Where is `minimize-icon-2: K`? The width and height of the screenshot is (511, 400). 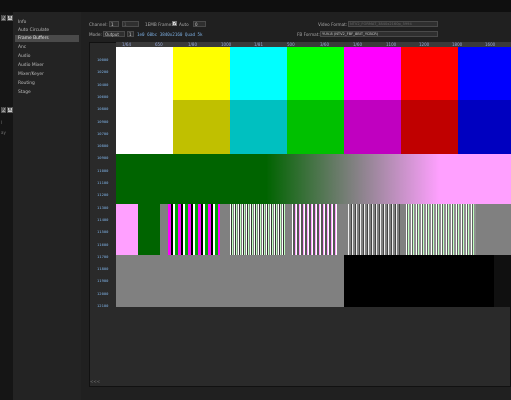 minimize-icon-2: K is located at coordinates (4, 110).